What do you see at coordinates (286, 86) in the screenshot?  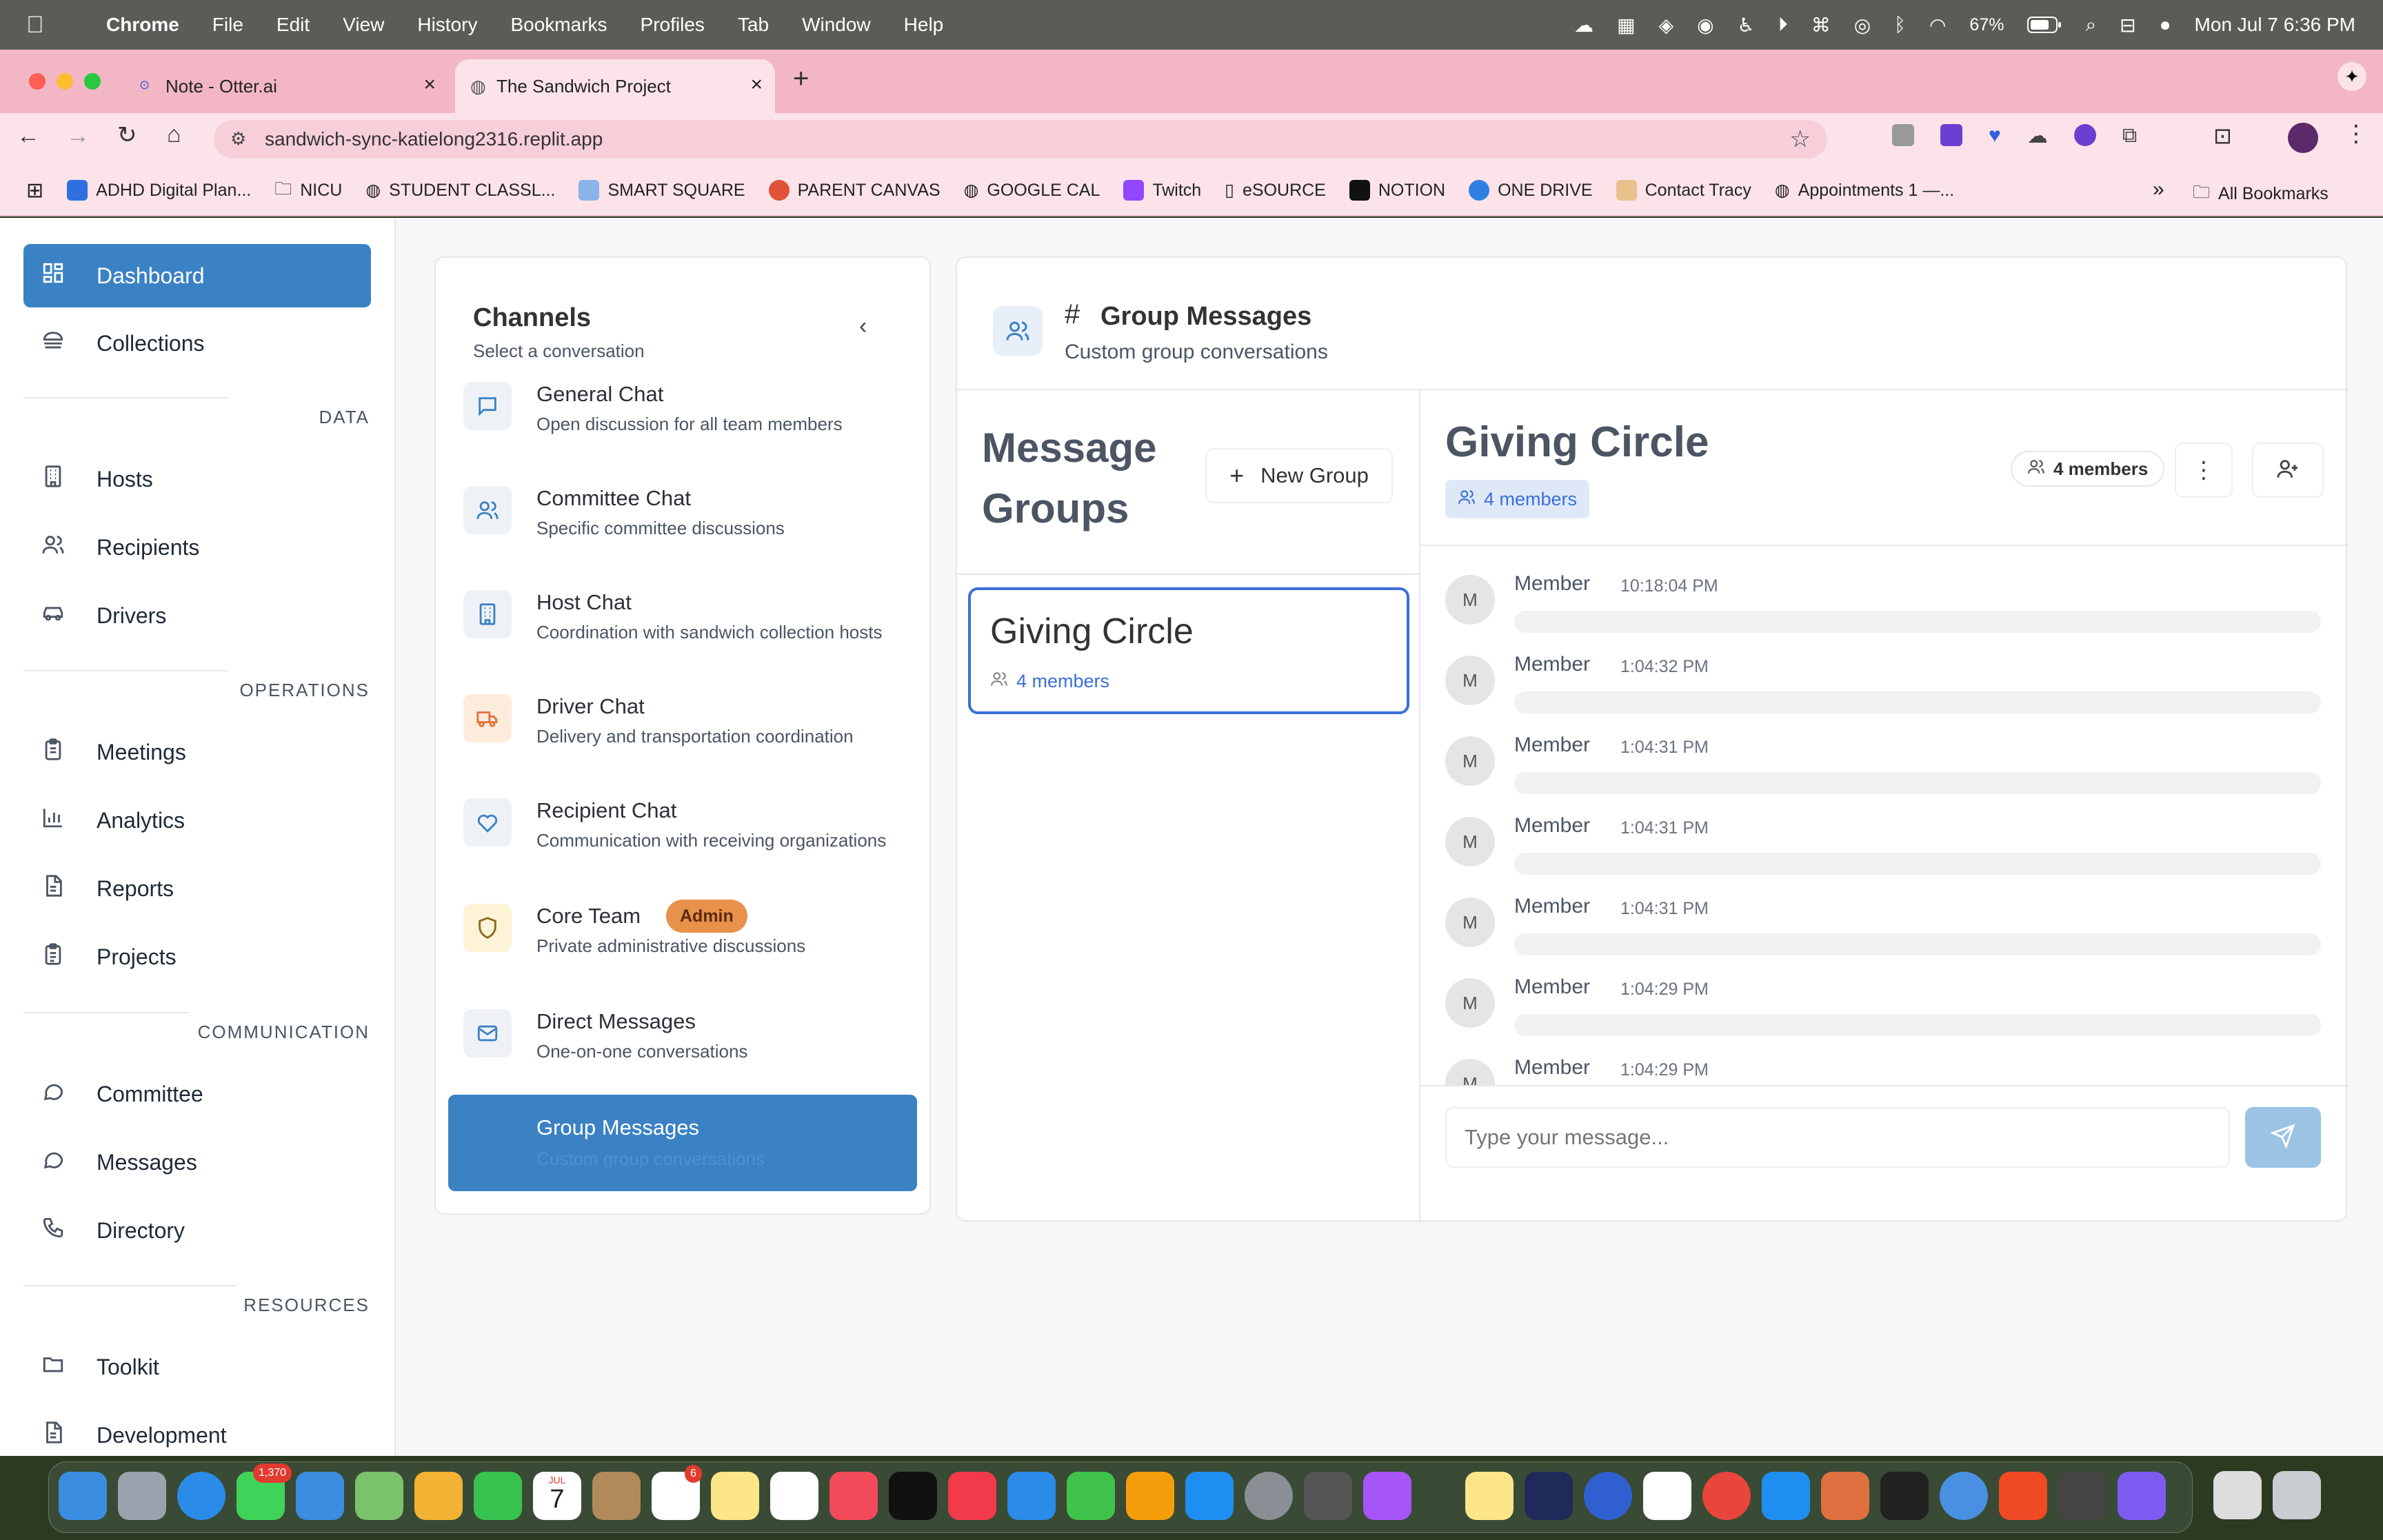 I see `tab-otter: ⊙ Note - Otter.ai ×` at bounding box center [286, 86].